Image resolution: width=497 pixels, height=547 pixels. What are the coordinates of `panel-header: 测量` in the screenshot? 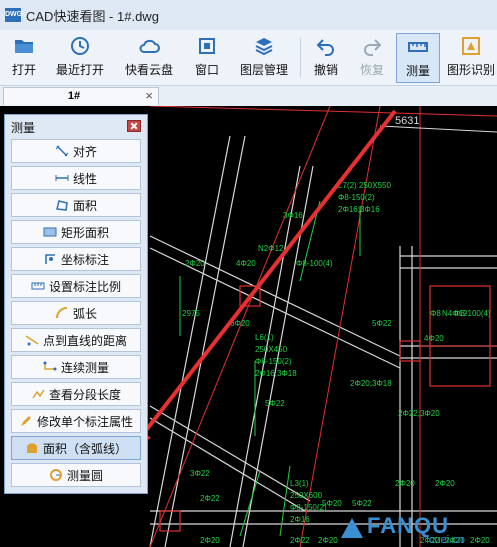 It's located at (76, 126).